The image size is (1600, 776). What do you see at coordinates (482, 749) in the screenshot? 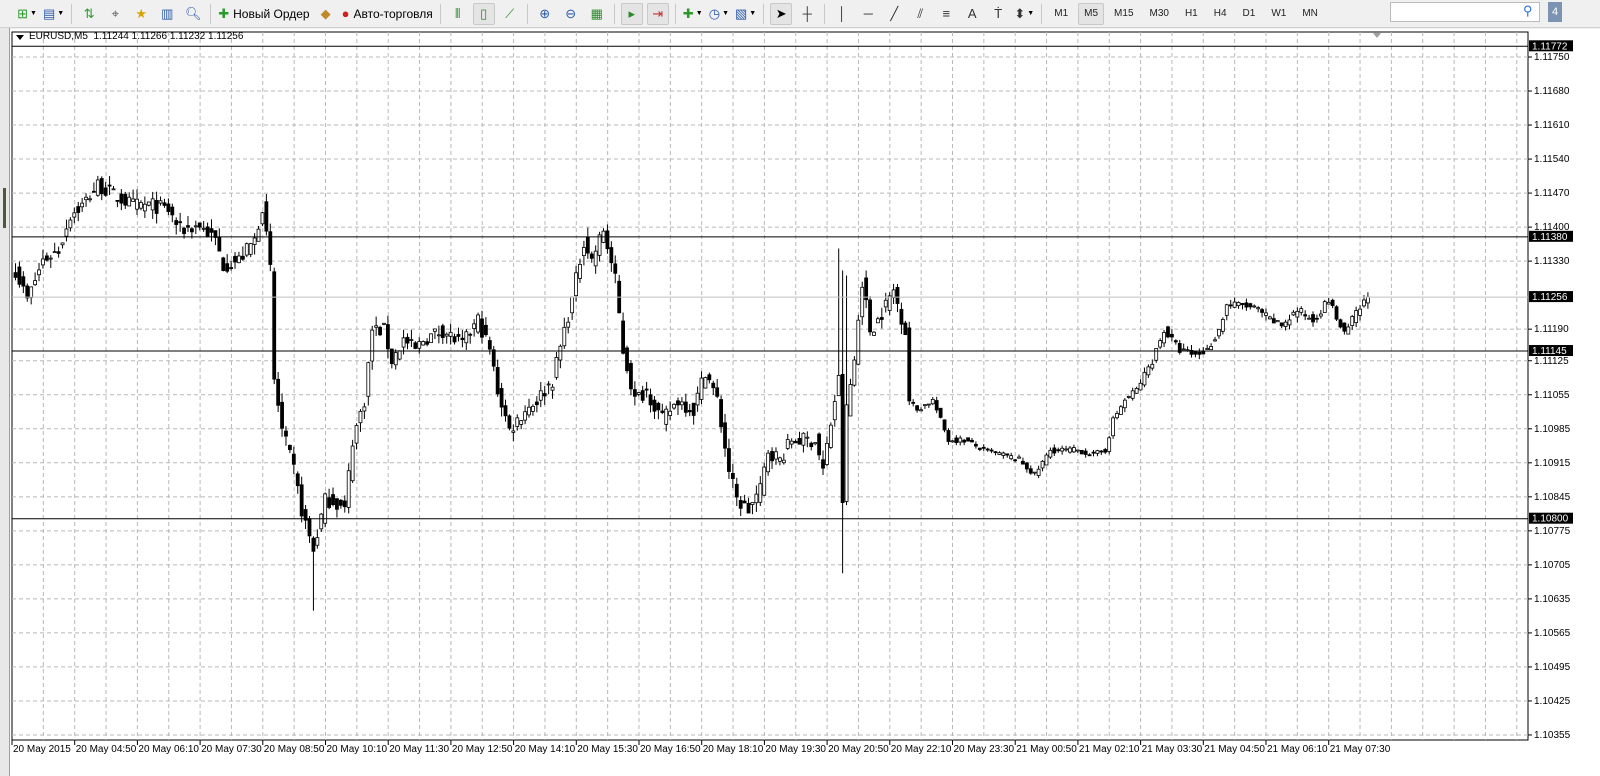
I see `time-axis-label: 20 May 12:50` at bounding box center [482, 749].